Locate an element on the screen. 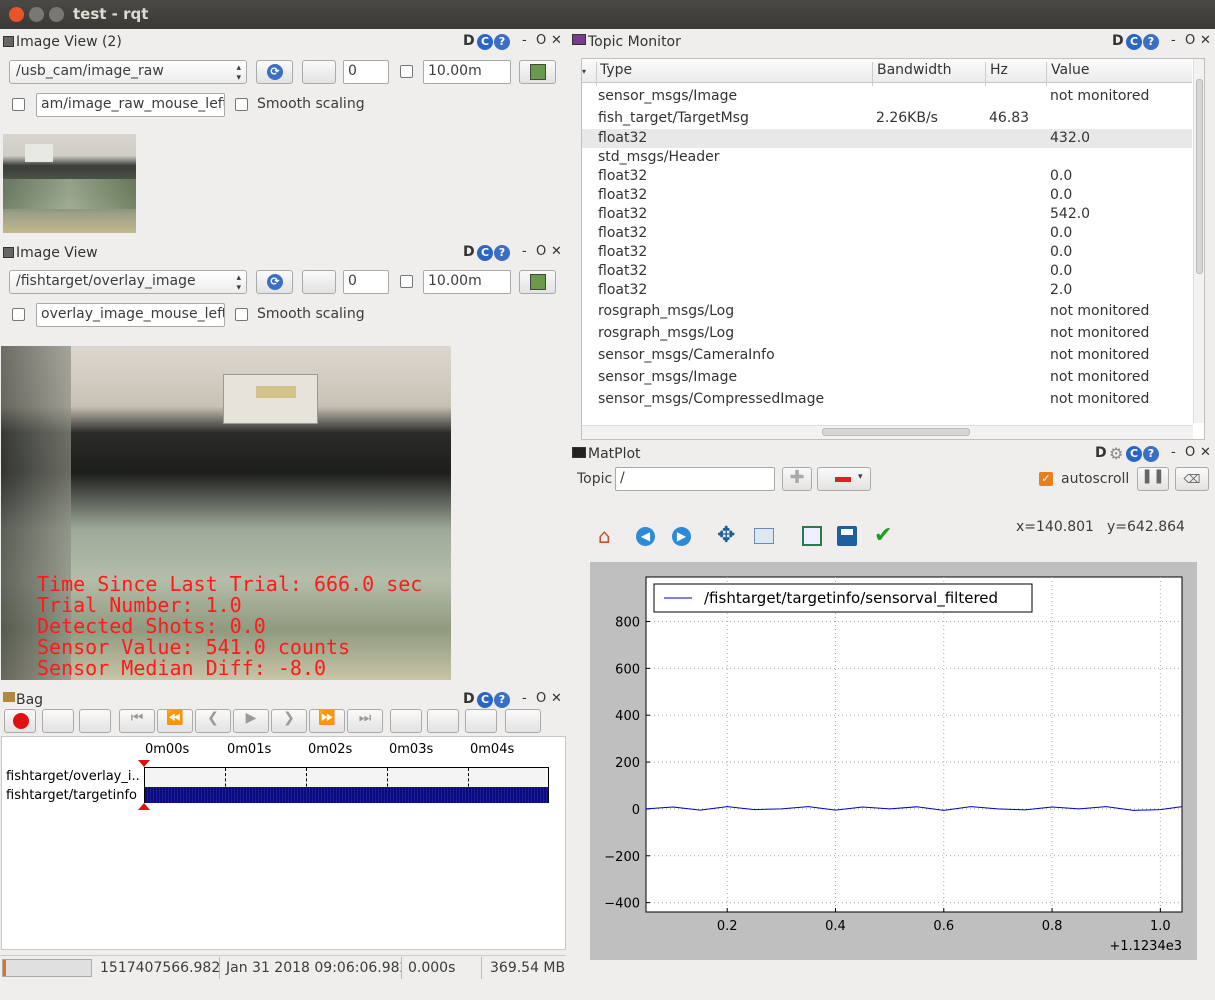 The width and height of the screenshot is (1215, 1000). slower-button: ⏪ is located at coordinates (175, 721).